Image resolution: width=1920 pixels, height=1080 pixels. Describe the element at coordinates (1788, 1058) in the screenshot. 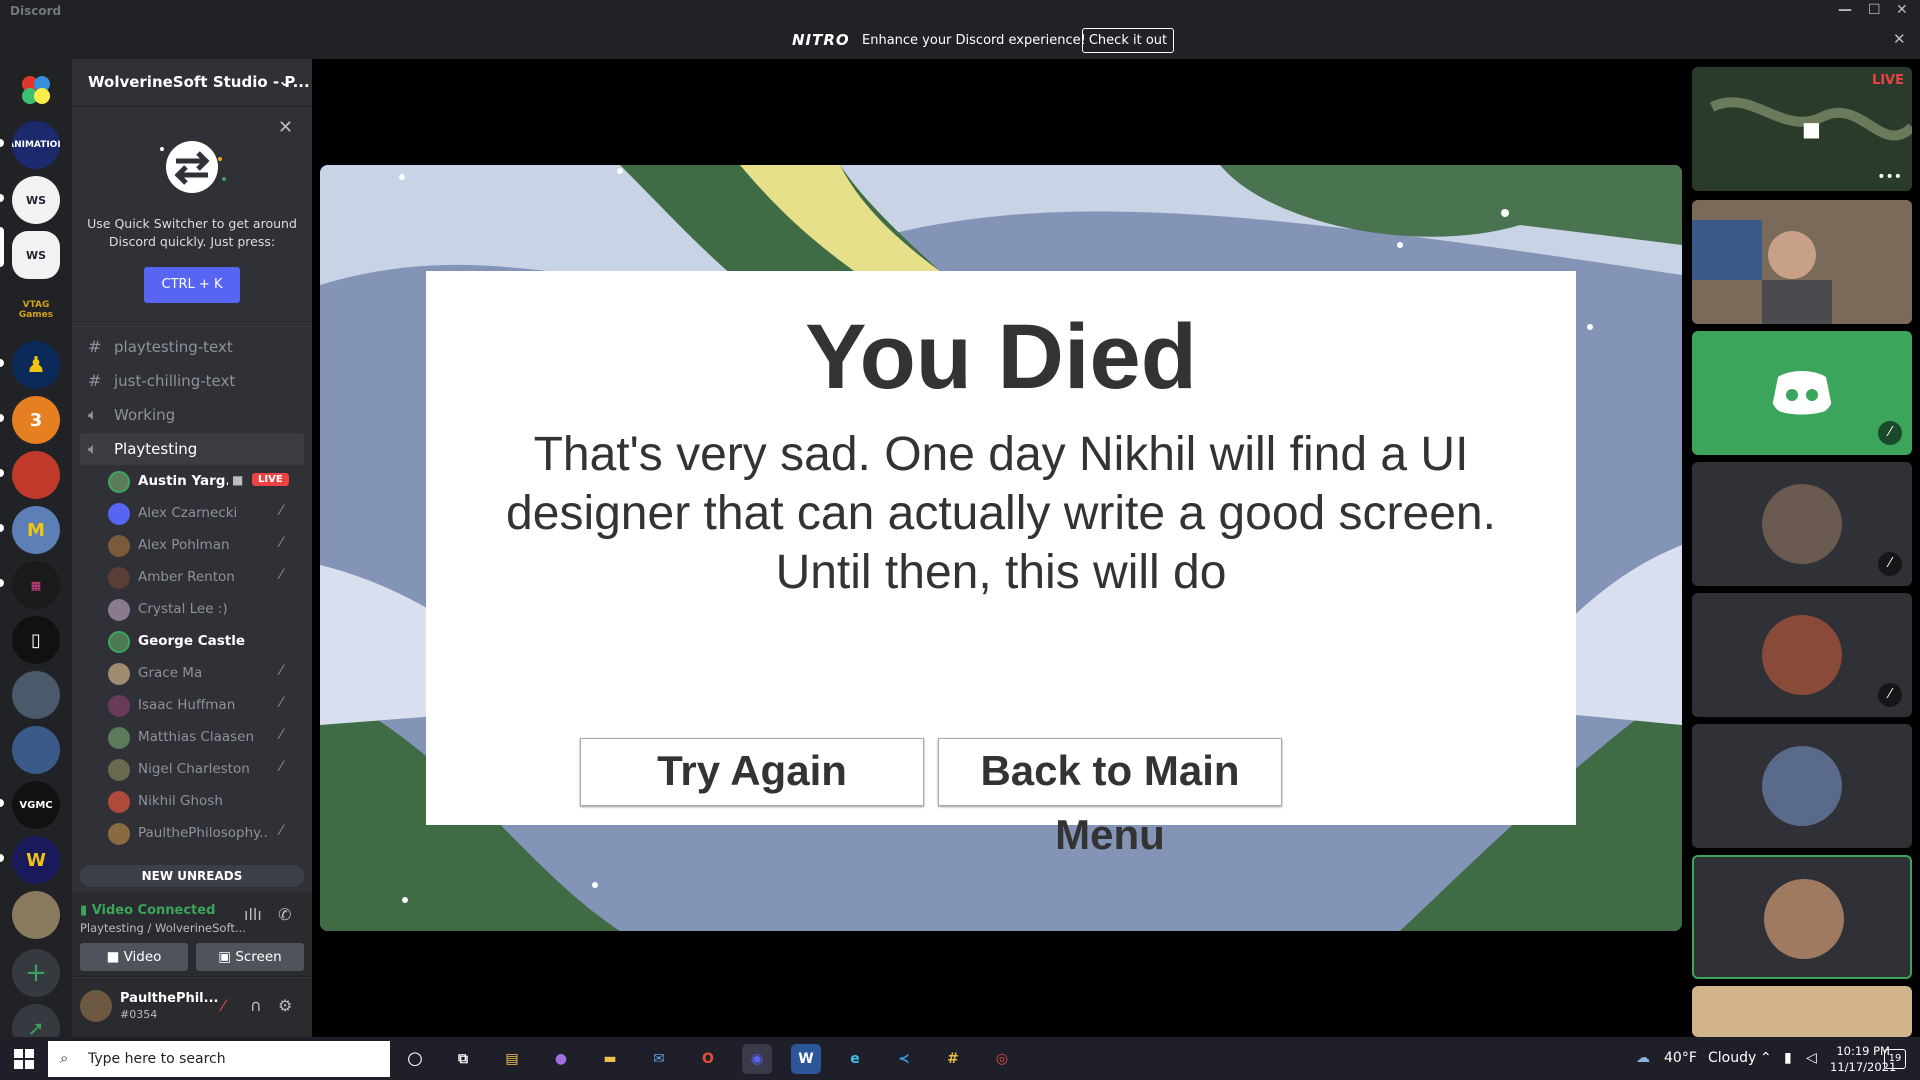

I see `microphone-icon: ▮` at that location.